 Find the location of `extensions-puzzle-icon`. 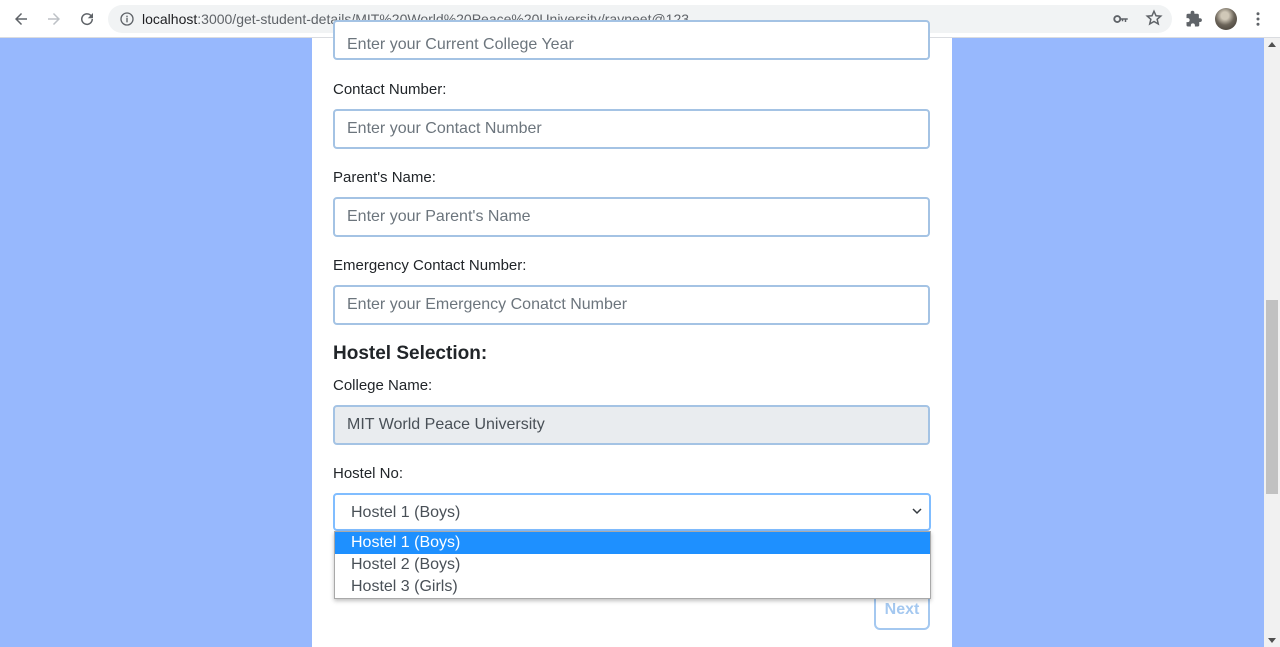

extensions-puzzle-icon is located at coordinates (1194, 19).